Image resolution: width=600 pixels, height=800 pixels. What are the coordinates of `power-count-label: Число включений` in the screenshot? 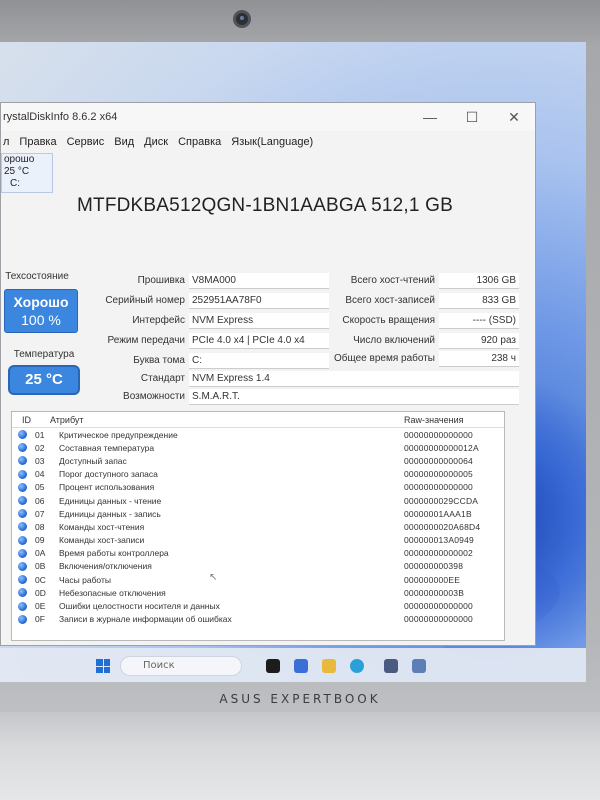 It's located at (394, 340).